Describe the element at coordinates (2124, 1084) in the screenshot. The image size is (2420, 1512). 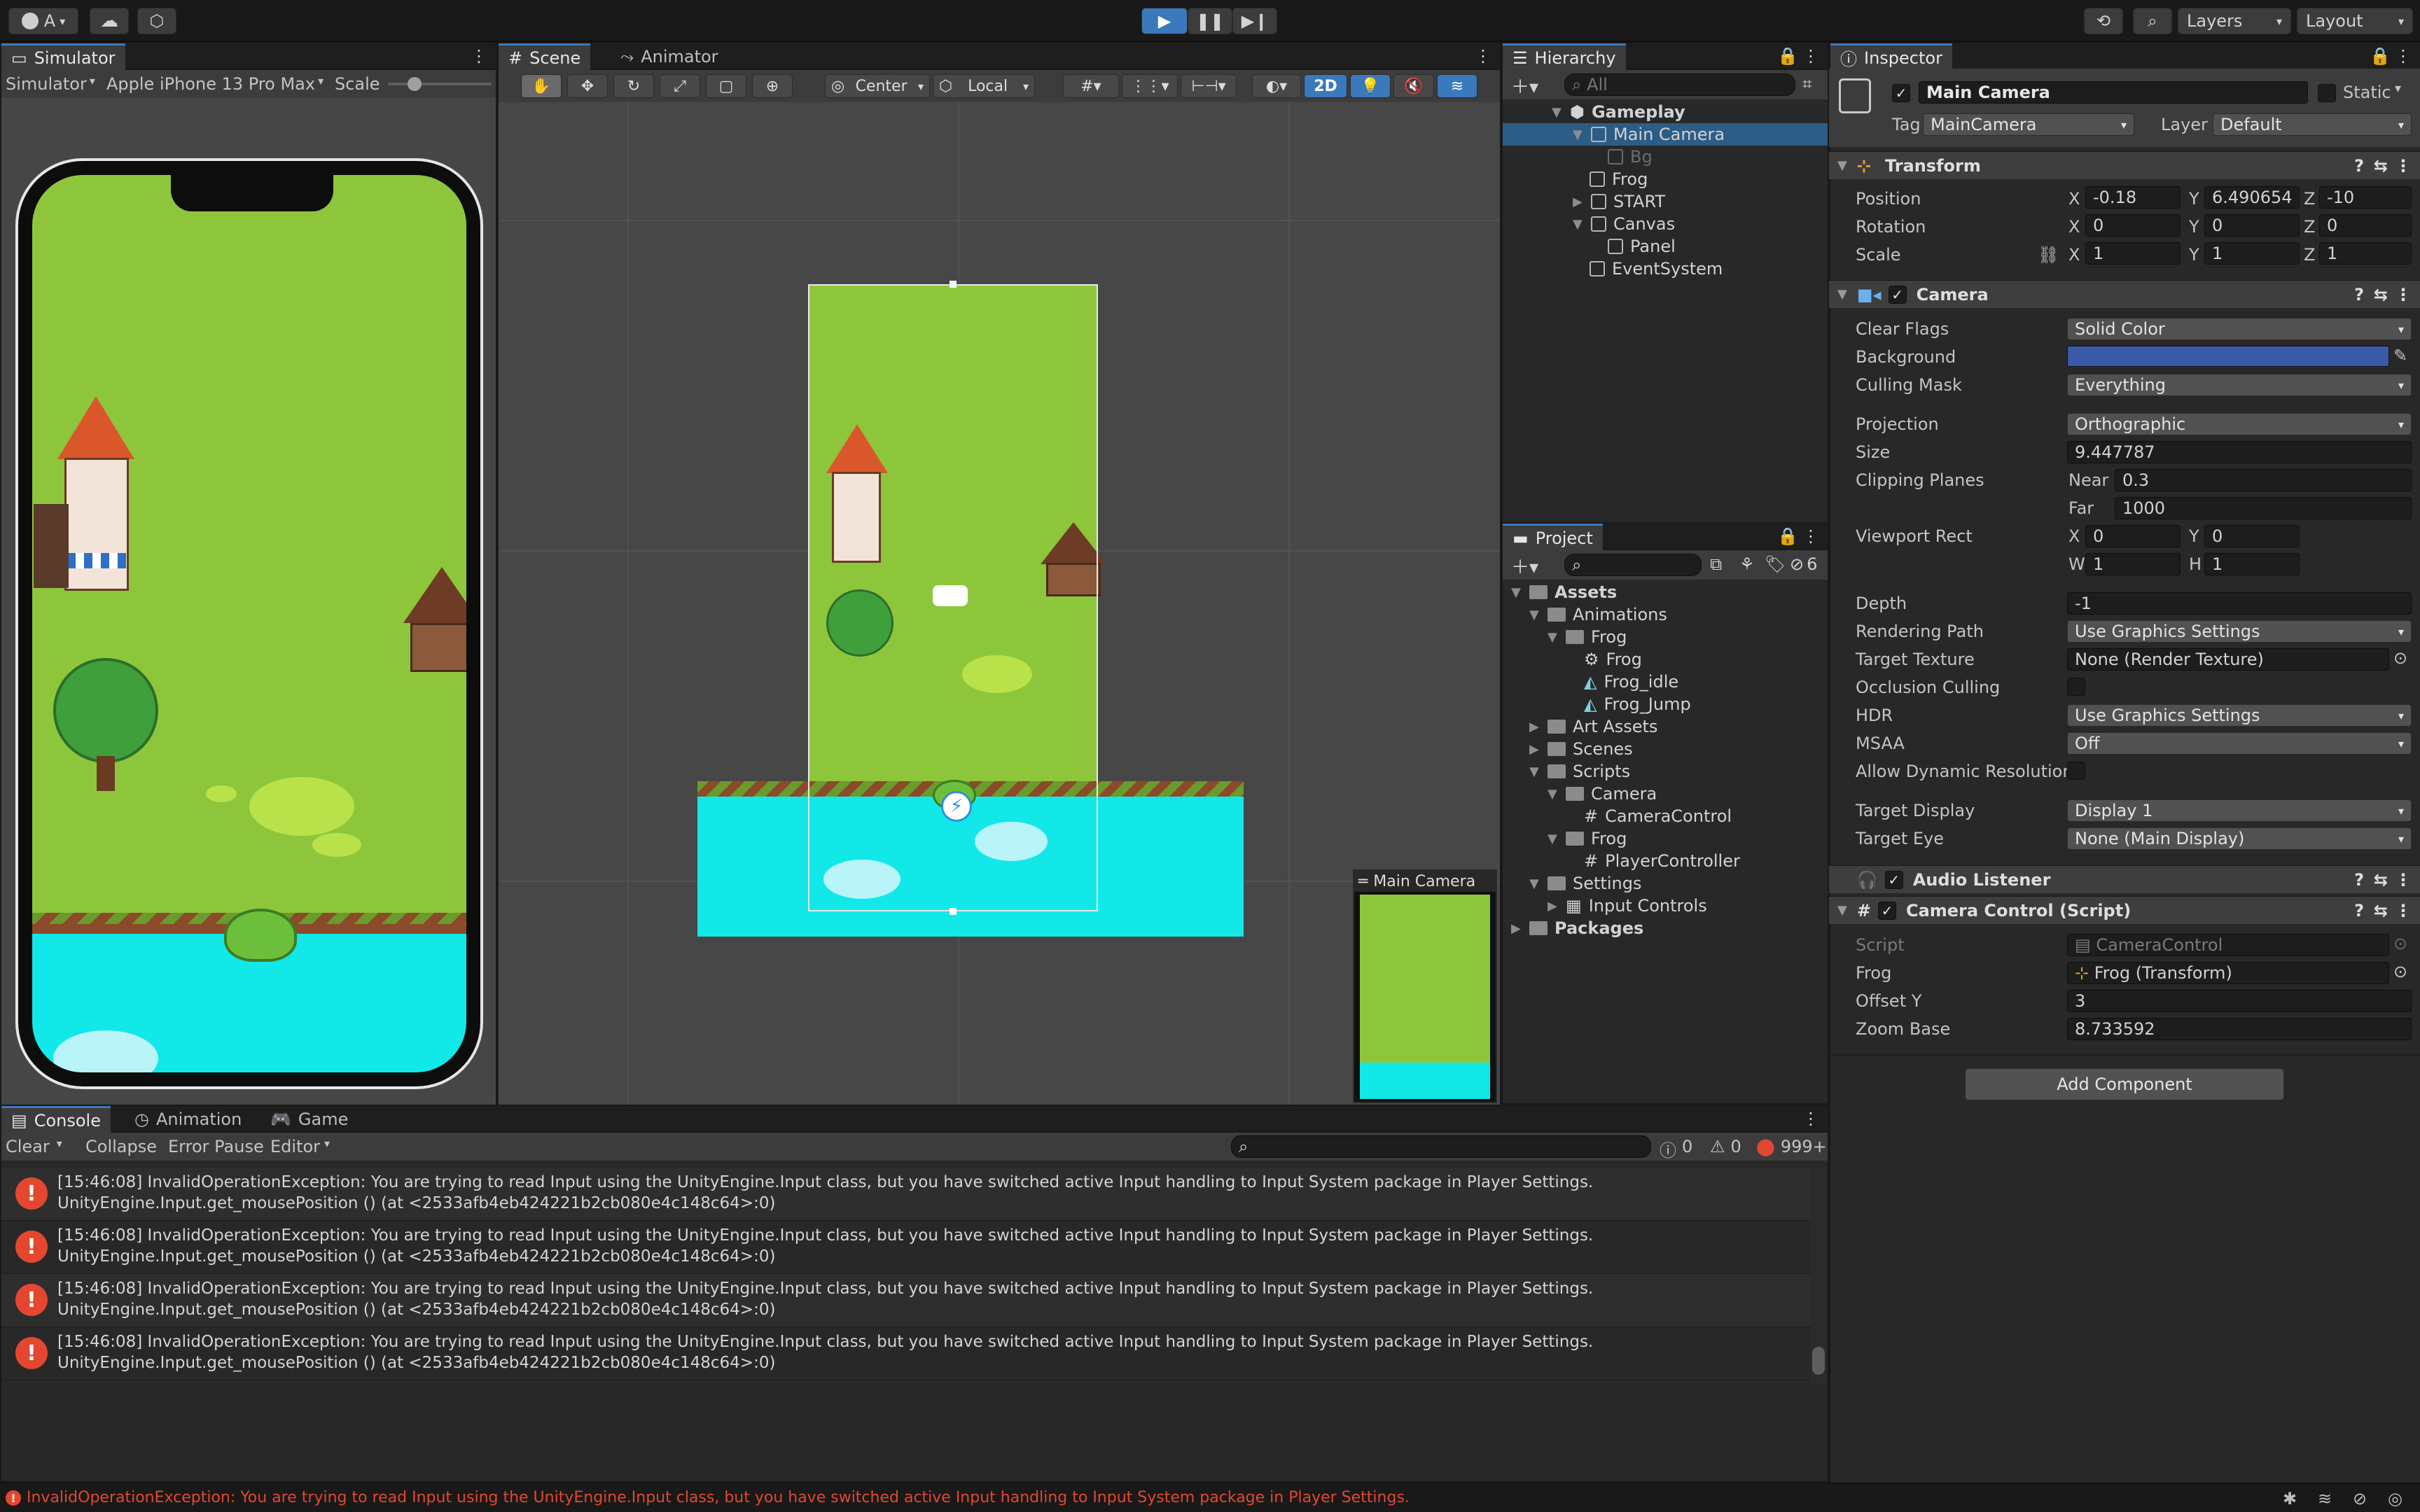
I see `add-component-button: Add Component` at that location.